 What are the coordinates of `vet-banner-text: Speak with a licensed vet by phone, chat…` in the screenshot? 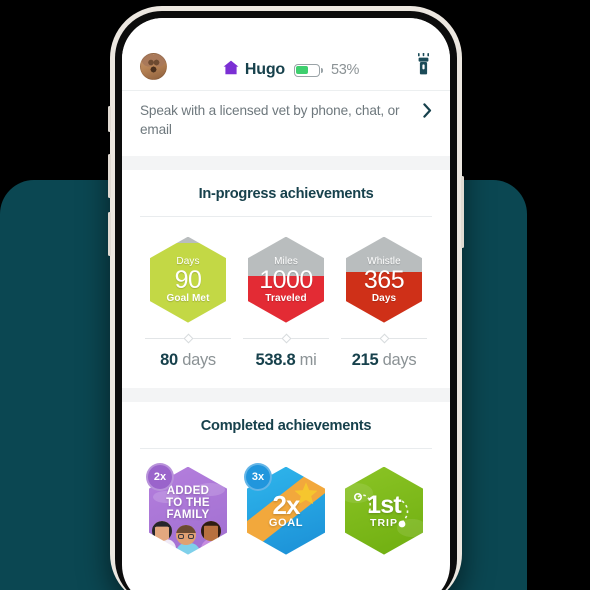 It's located at (270, 120).